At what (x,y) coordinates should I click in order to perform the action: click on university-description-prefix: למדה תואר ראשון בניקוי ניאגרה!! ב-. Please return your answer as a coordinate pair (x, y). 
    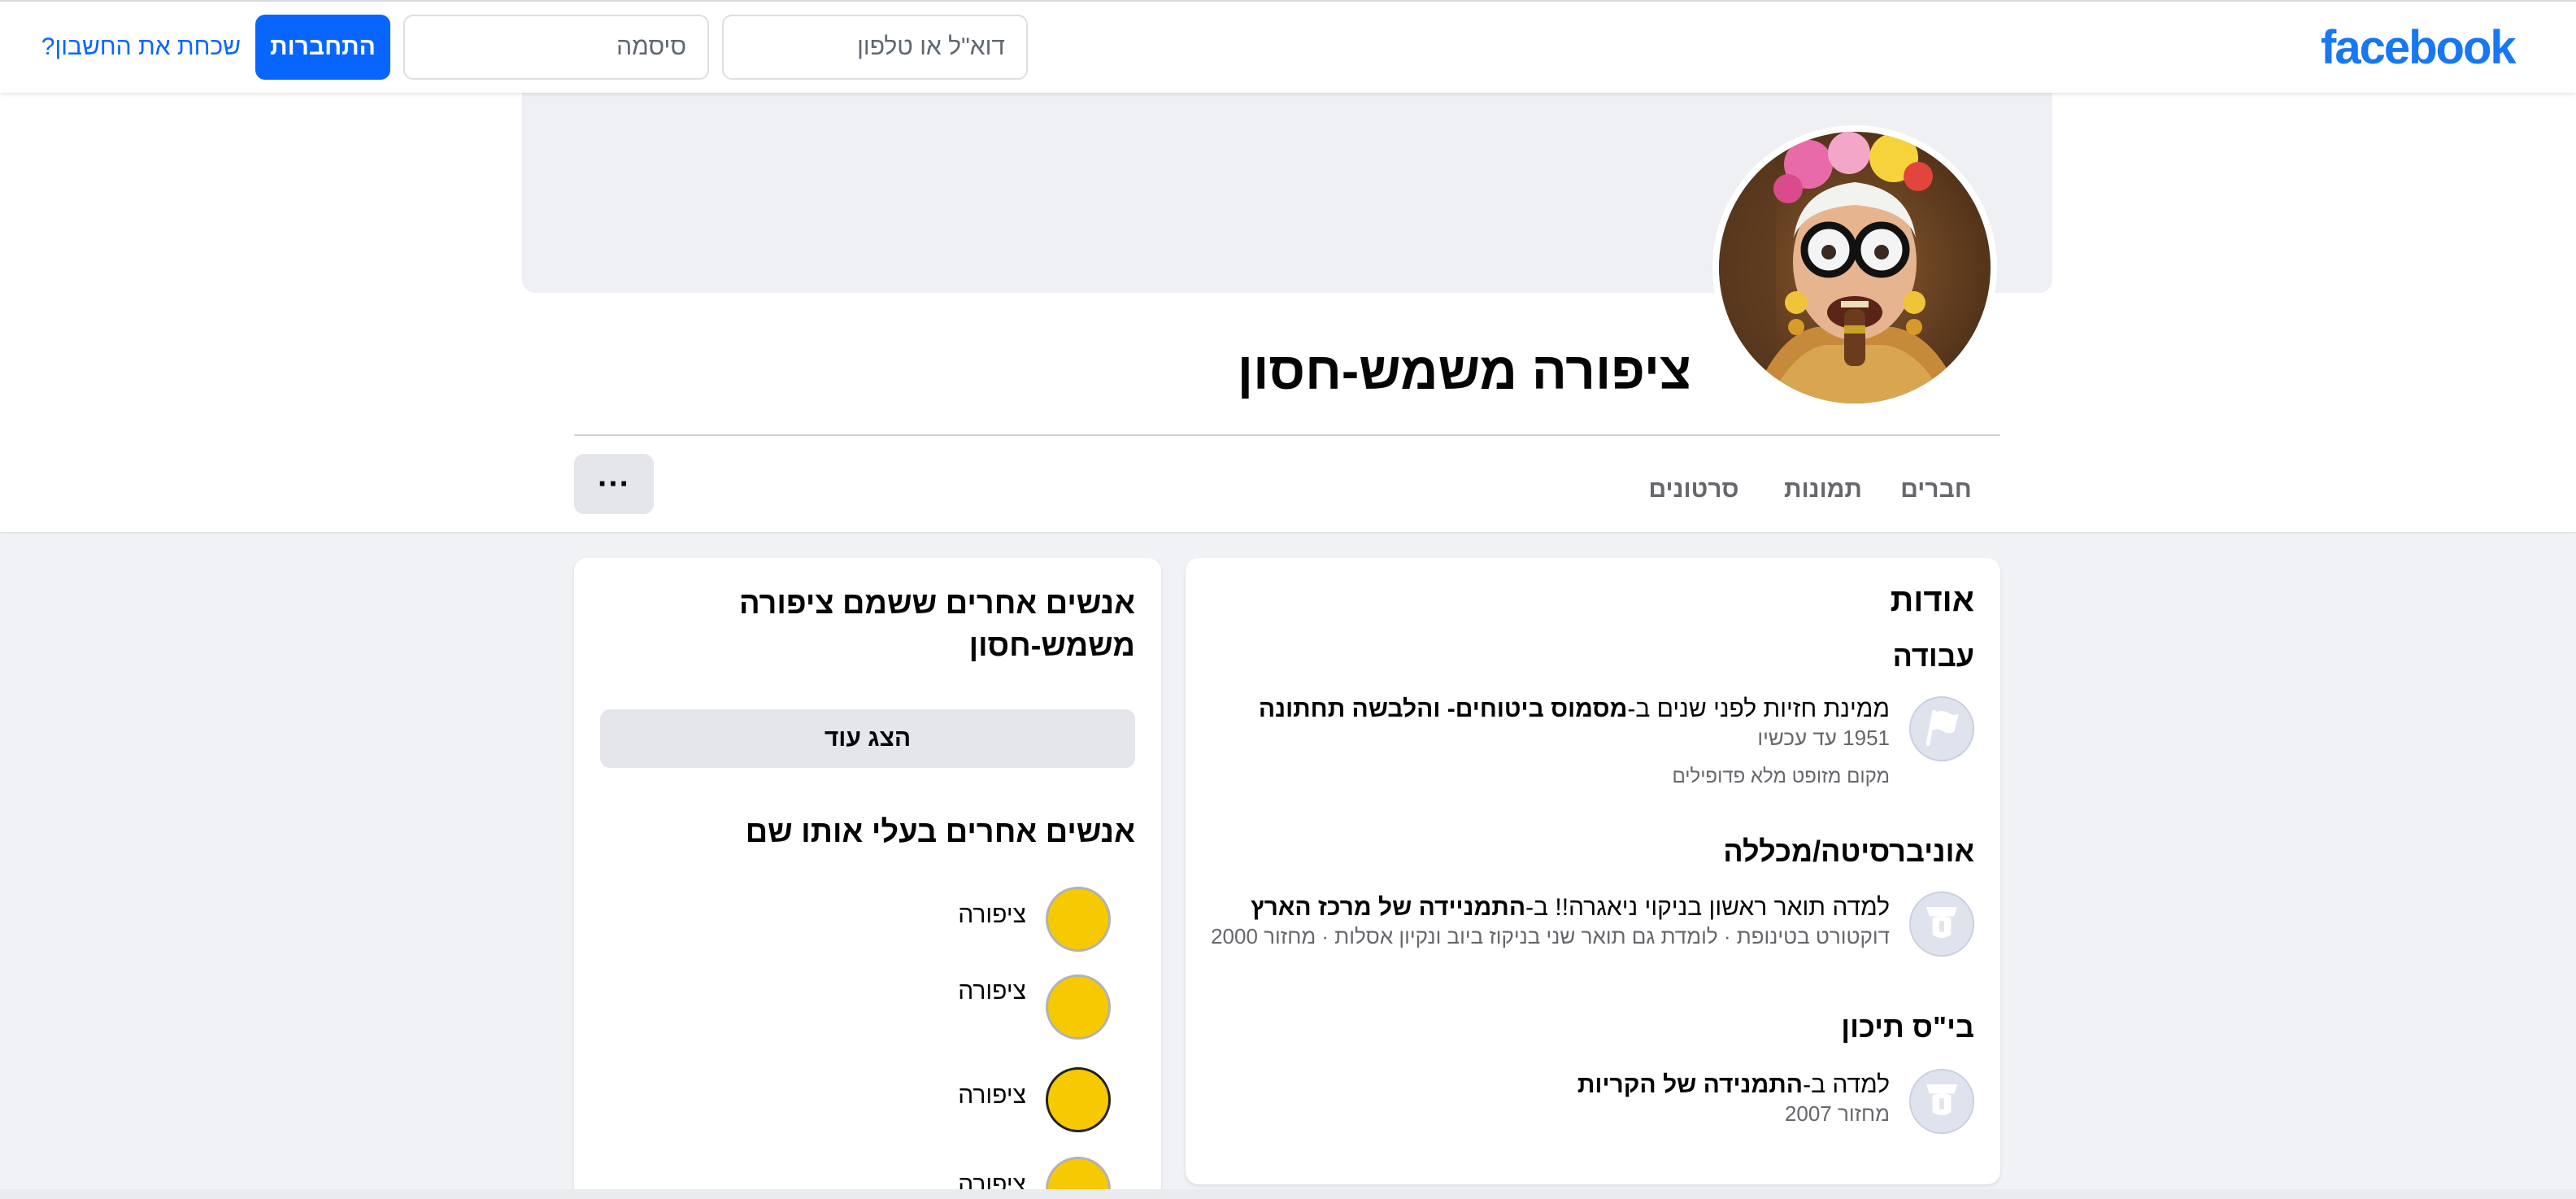
    Looking at the image, I should click on (1708, 907).